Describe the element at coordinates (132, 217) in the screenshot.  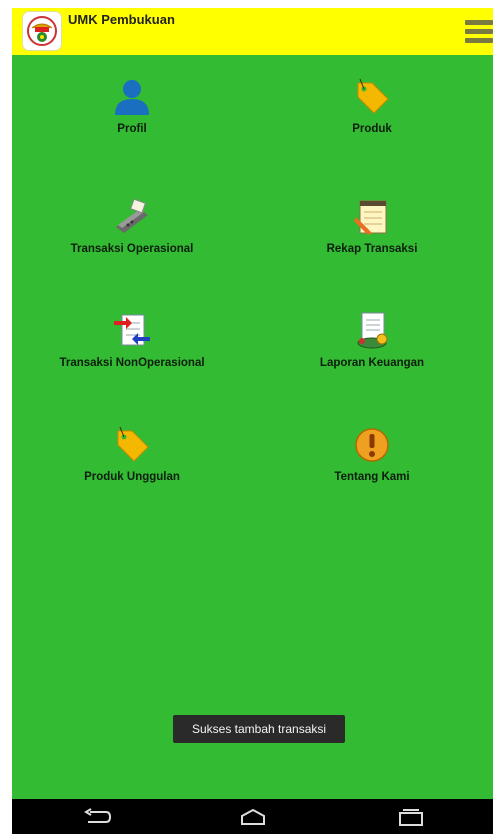
I see `card-terminal-icon` at that location.